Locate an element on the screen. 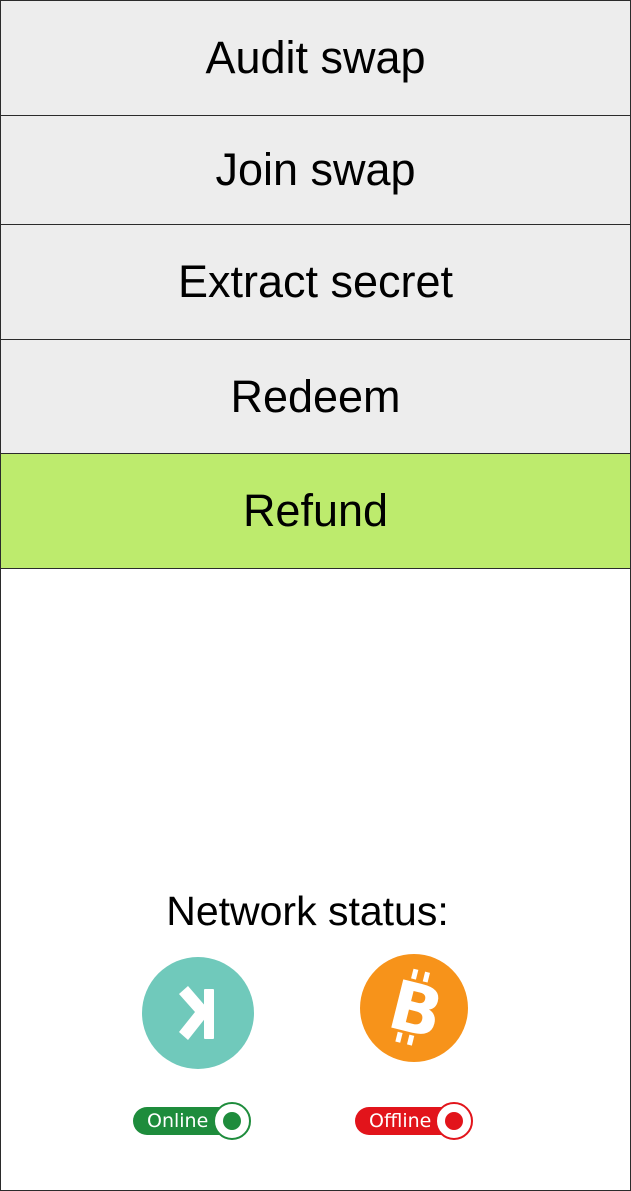  bitcoin-toggle-knob is located at coordinates (454, 1121).